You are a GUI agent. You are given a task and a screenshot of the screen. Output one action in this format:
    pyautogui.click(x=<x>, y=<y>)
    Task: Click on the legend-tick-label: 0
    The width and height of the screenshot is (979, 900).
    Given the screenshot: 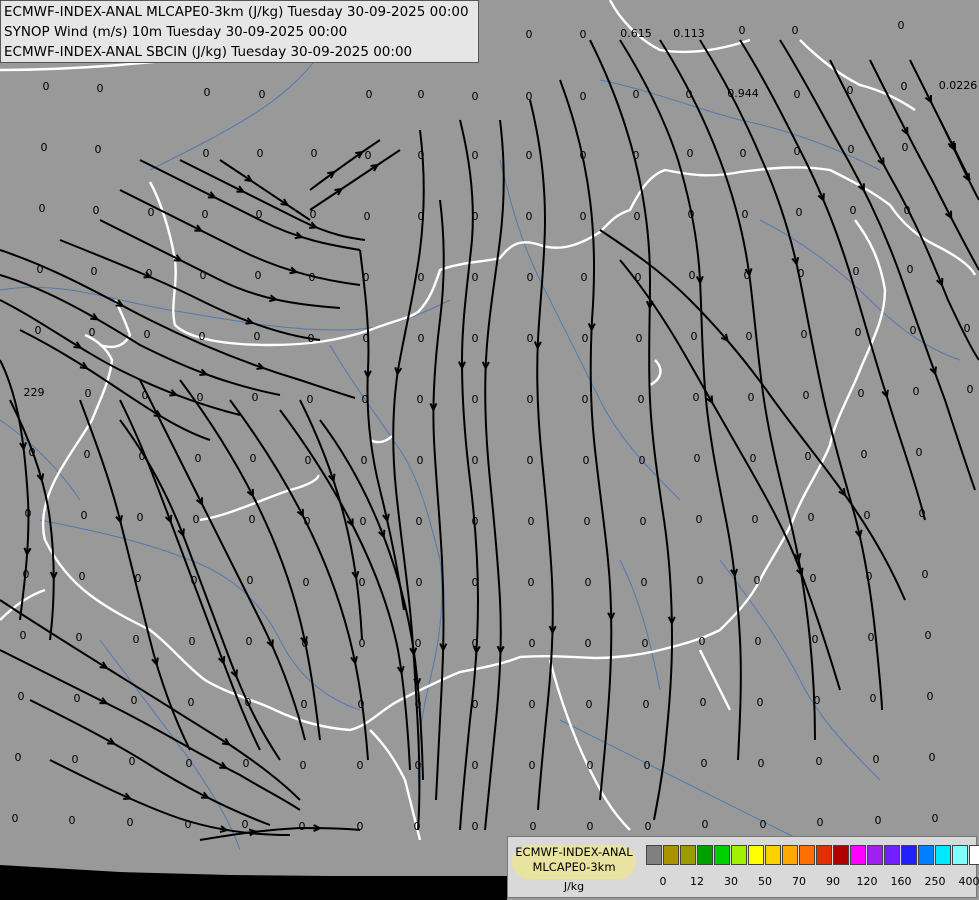 What is the action you would take?
    pyautogui.click(x=663, y=881)
    